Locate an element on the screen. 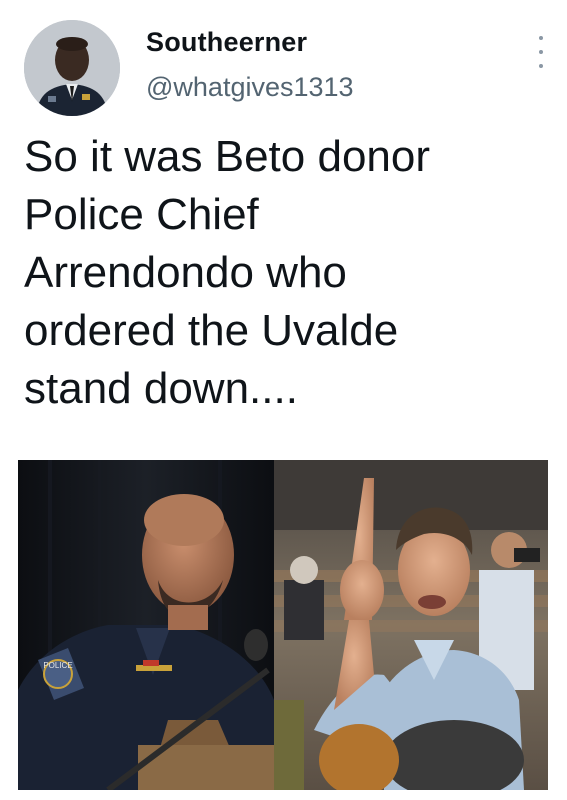 The height and width of the screenshot is (800, 567). police-patch-text: POLICE is located at coordinates (57, 665).